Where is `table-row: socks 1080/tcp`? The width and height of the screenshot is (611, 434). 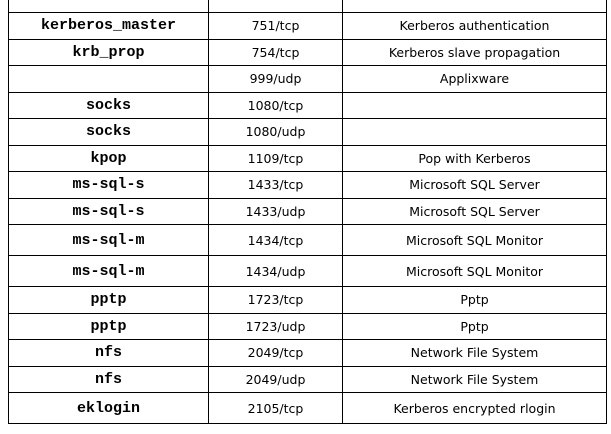
table-row: socks 1080/tcp is located at coordinates (307, 105).